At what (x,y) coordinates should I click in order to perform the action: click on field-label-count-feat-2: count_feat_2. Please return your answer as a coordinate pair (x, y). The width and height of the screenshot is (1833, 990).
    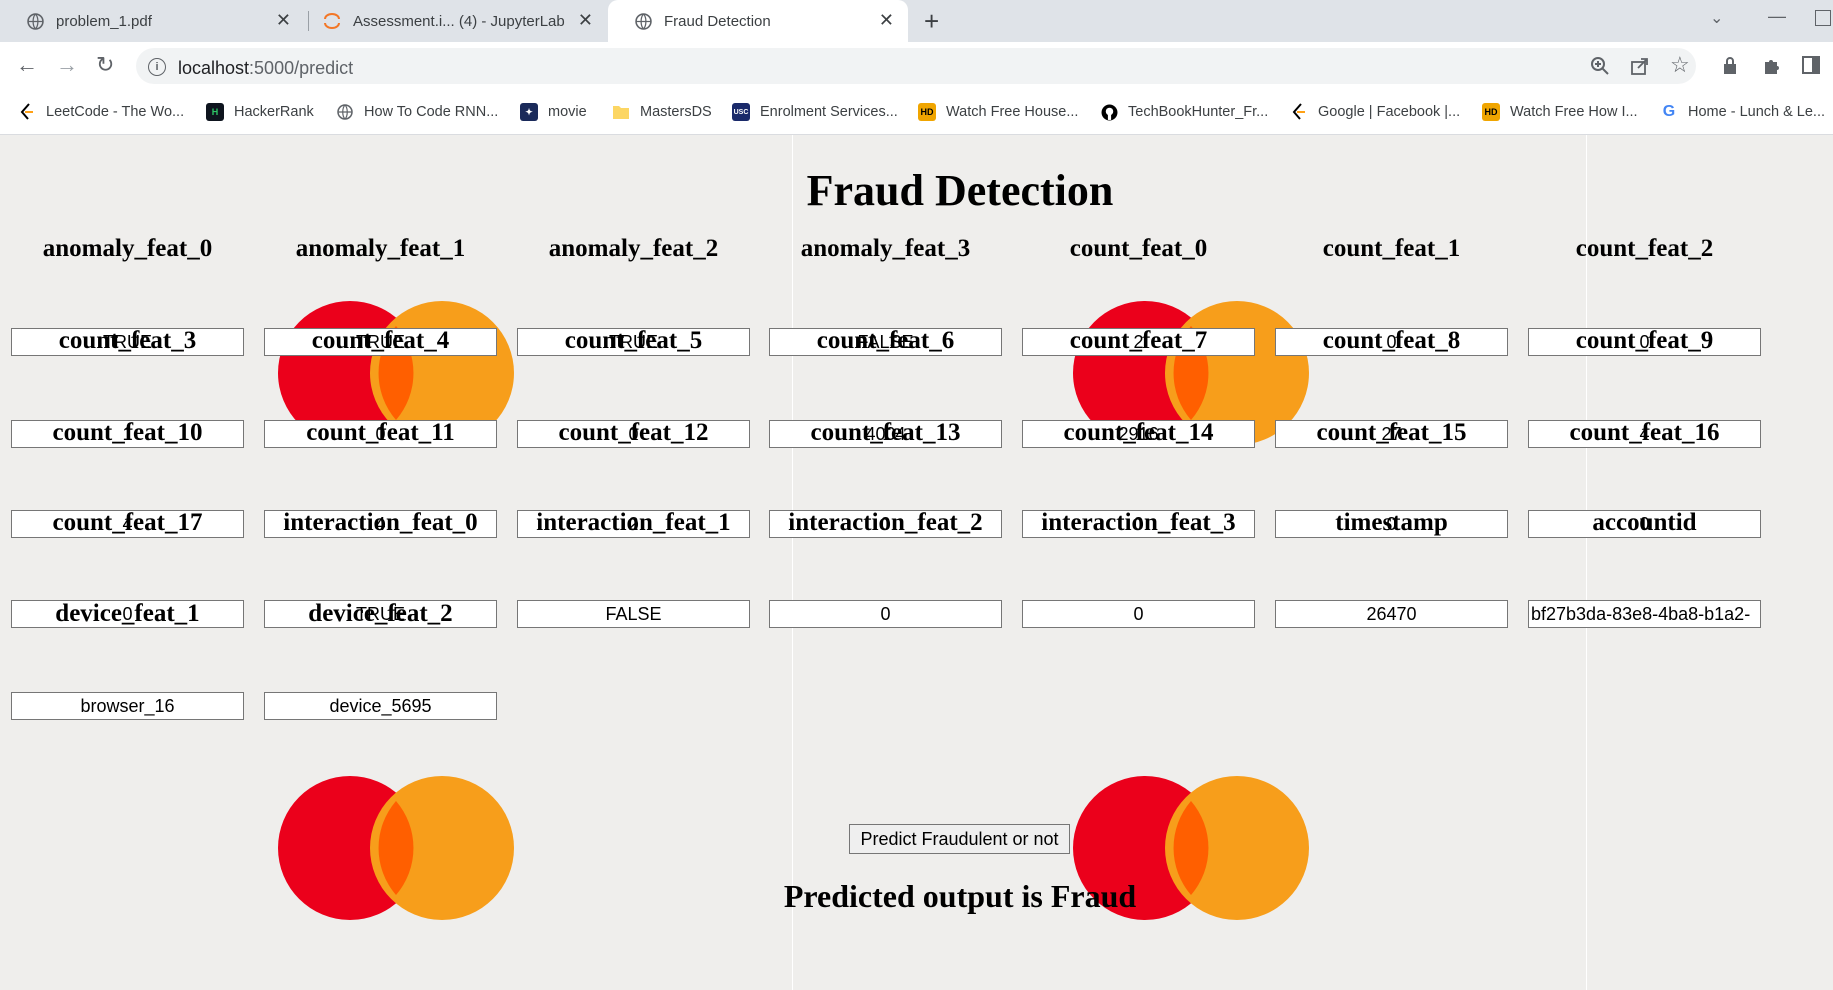
    Looking at the image, I should click on (1644, 248).